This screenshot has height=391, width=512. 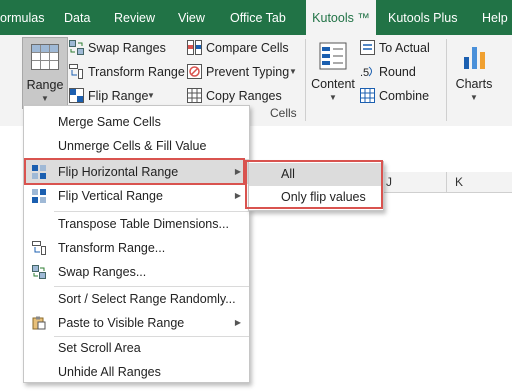 I want to click on copy-ranges-icon, so click(x=194, y=95).